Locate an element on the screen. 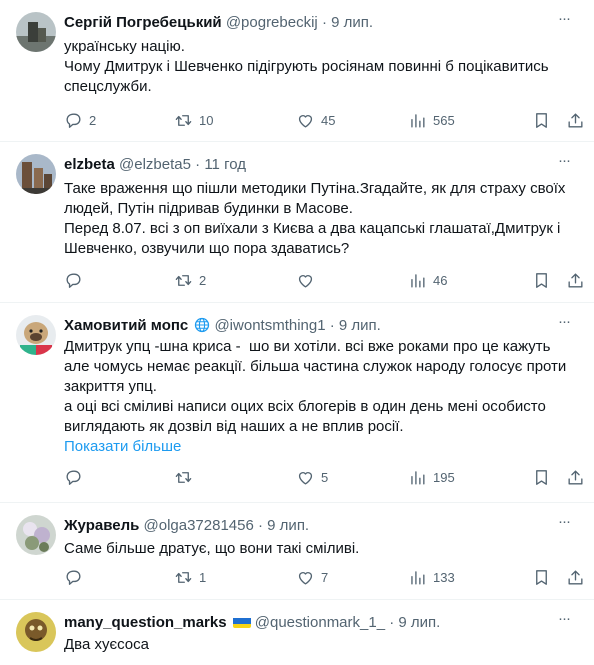 The height and width of the screenshot is (665, 594). views-button: 133 is located at coordinates (431, 577).